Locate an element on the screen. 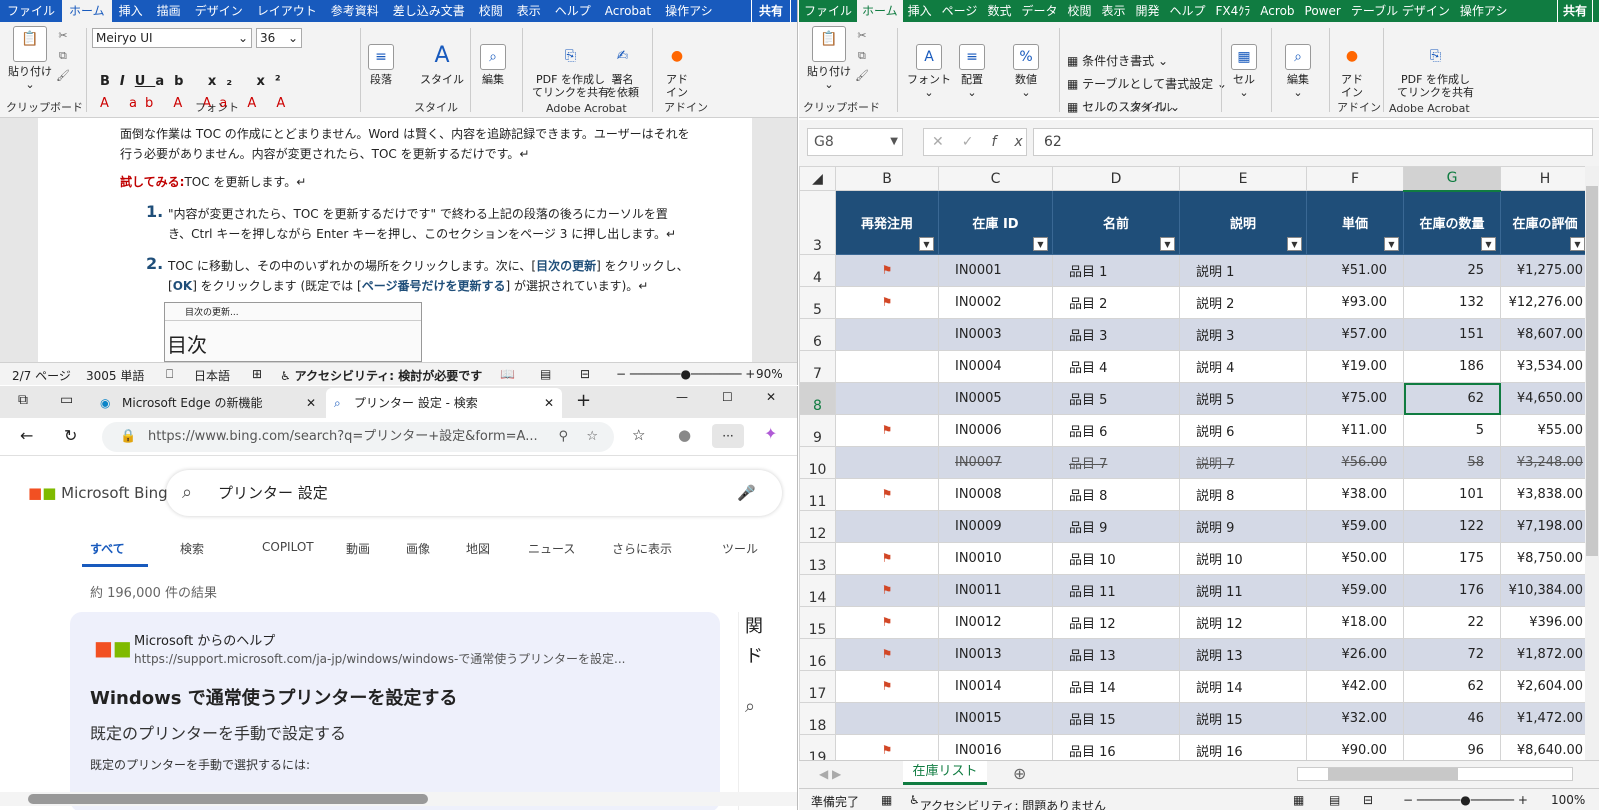 The width and height of the screenshot is (1599, 810). microphone-icon: 🎤 is located at coordinates (746, 493).